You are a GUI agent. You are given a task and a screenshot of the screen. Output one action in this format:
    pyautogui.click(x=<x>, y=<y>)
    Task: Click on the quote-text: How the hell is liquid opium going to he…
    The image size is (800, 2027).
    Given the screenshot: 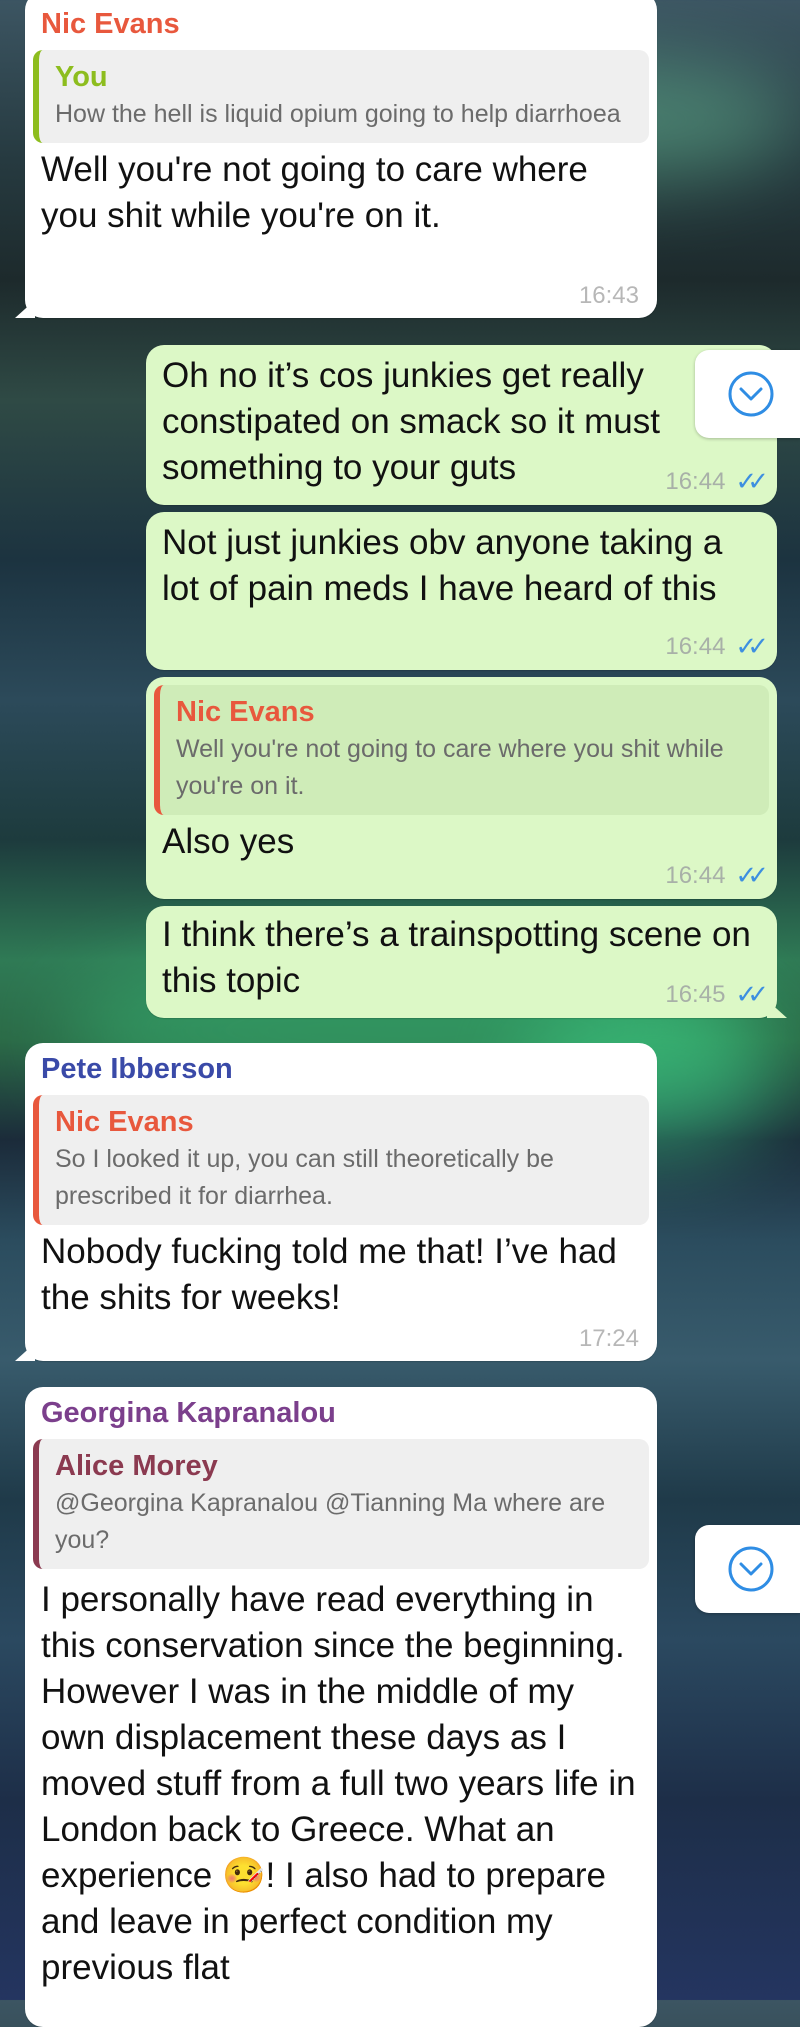 What is the action you would take?
    pyautogui.click(x=338, y=114)
    